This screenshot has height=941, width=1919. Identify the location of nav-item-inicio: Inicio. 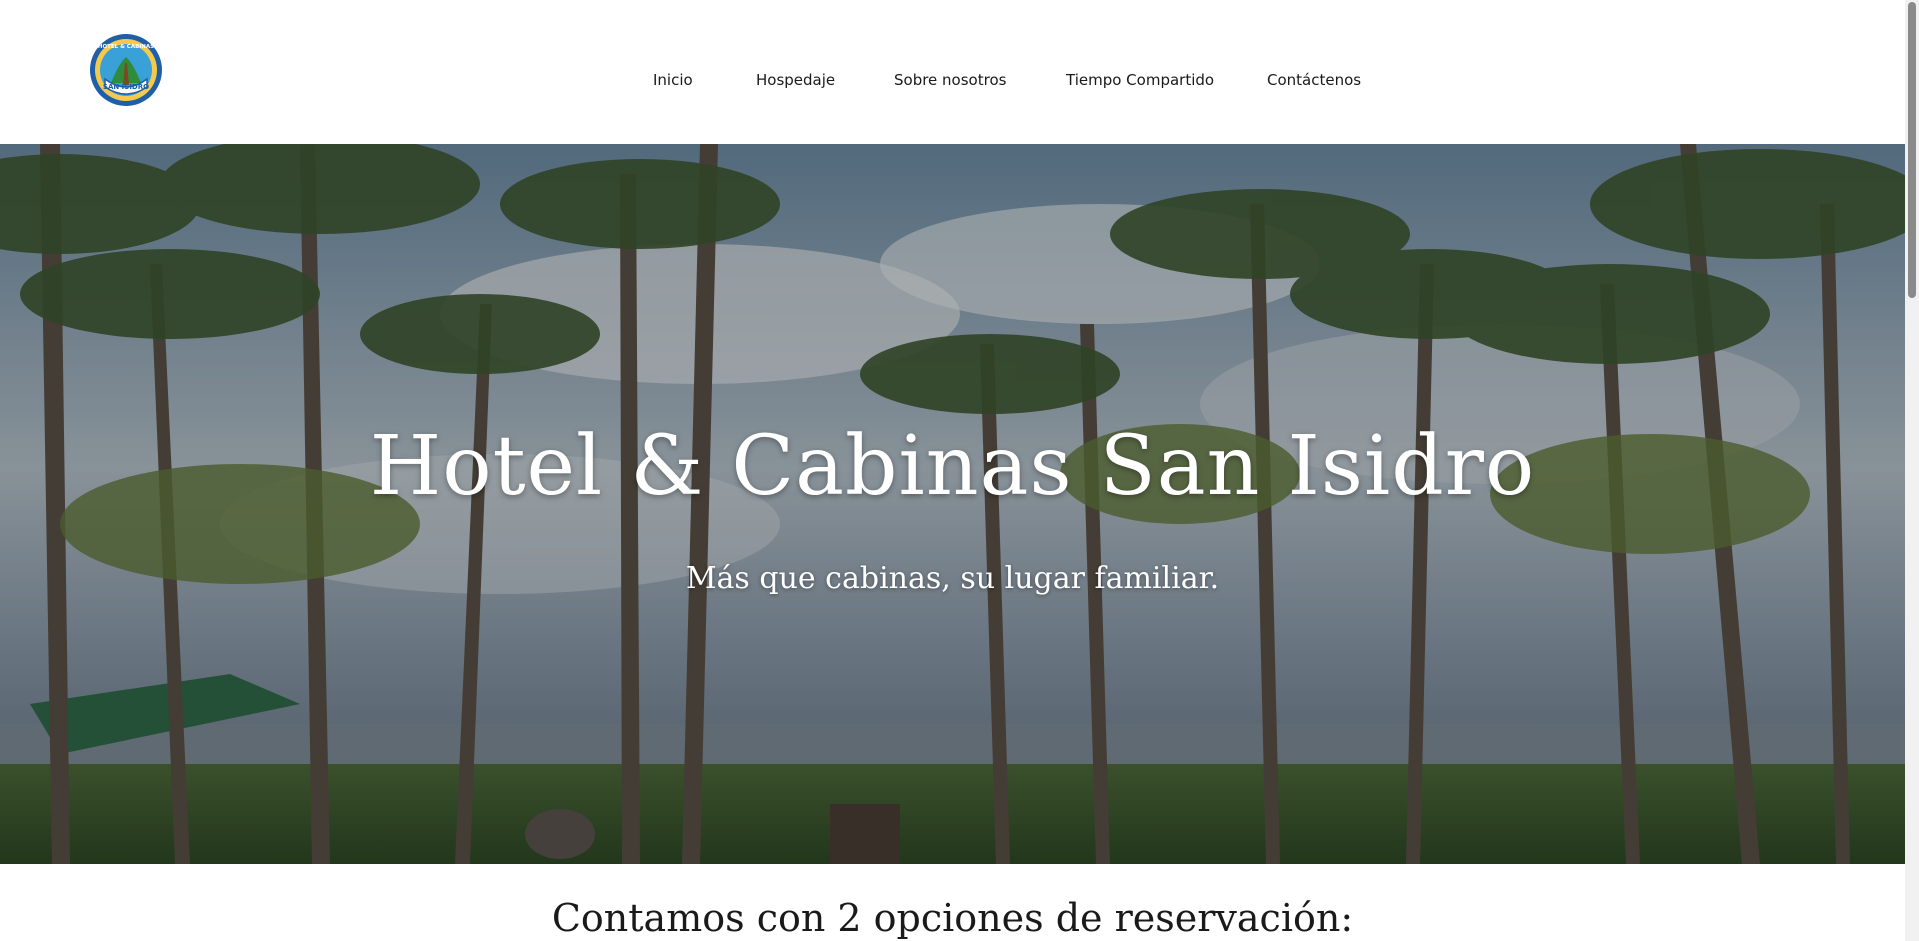
(673, 80).